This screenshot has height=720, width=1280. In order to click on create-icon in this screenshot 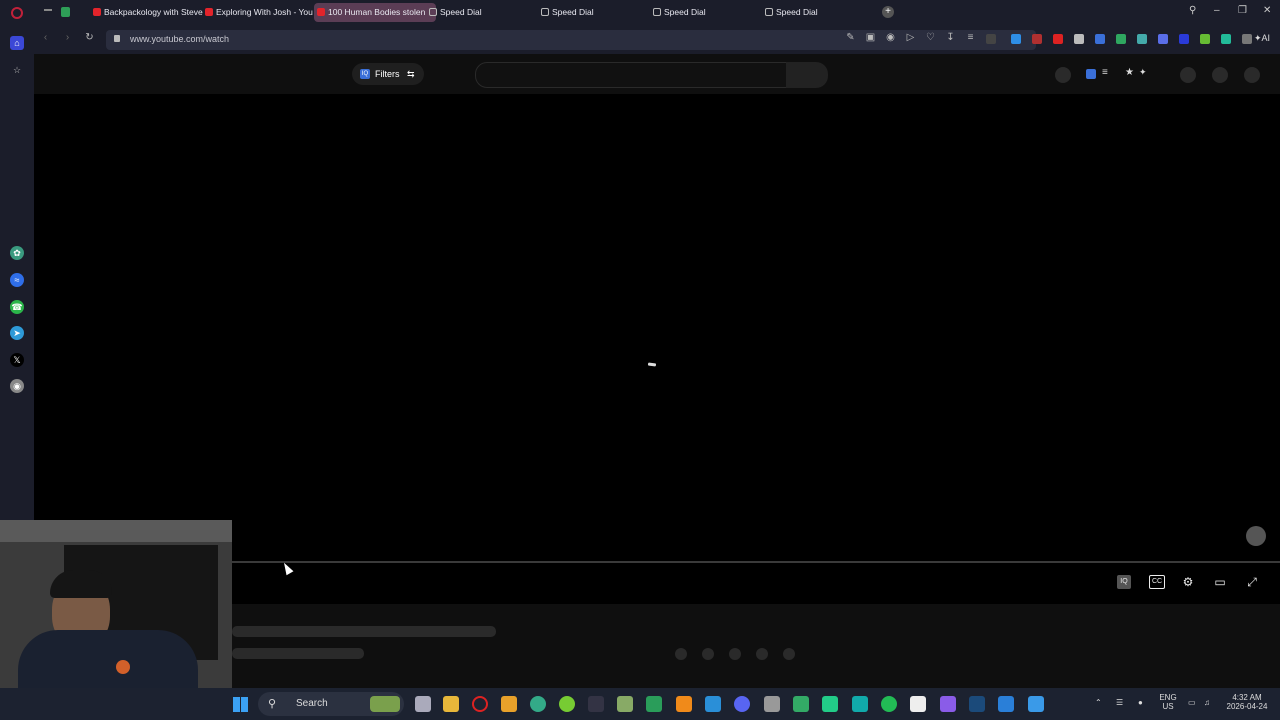, I will do `click(1188, 75)`.